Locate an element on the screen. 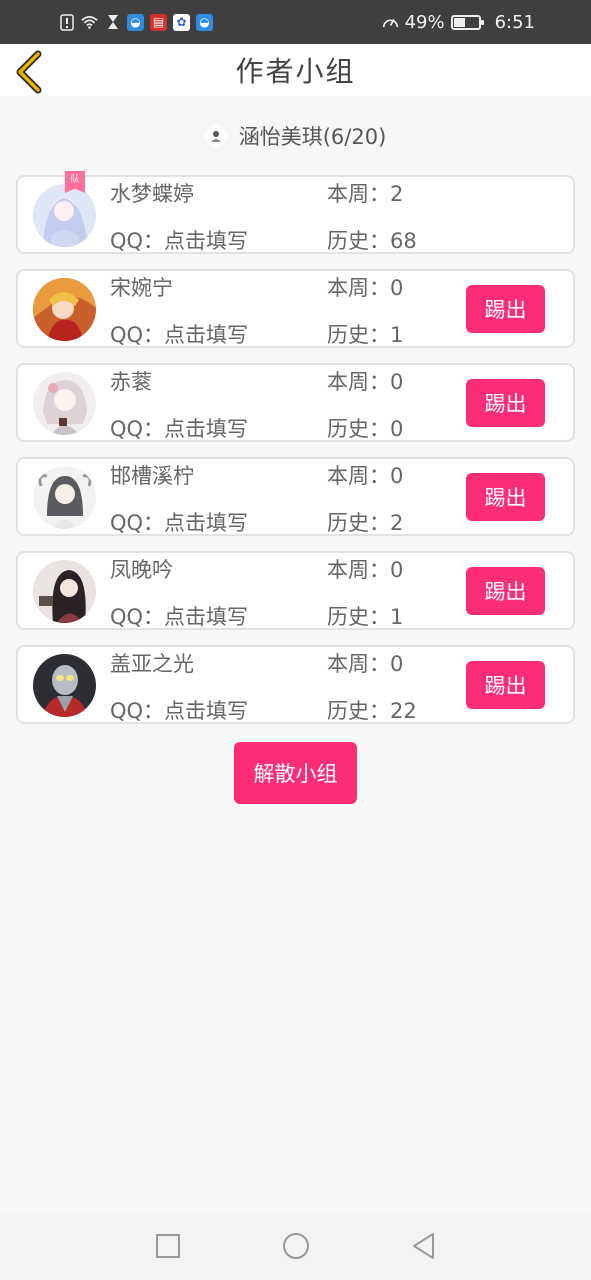 The width and height of the screenshot is (591, 1280). header: 作者小组 is located at coordinates (295, 70).